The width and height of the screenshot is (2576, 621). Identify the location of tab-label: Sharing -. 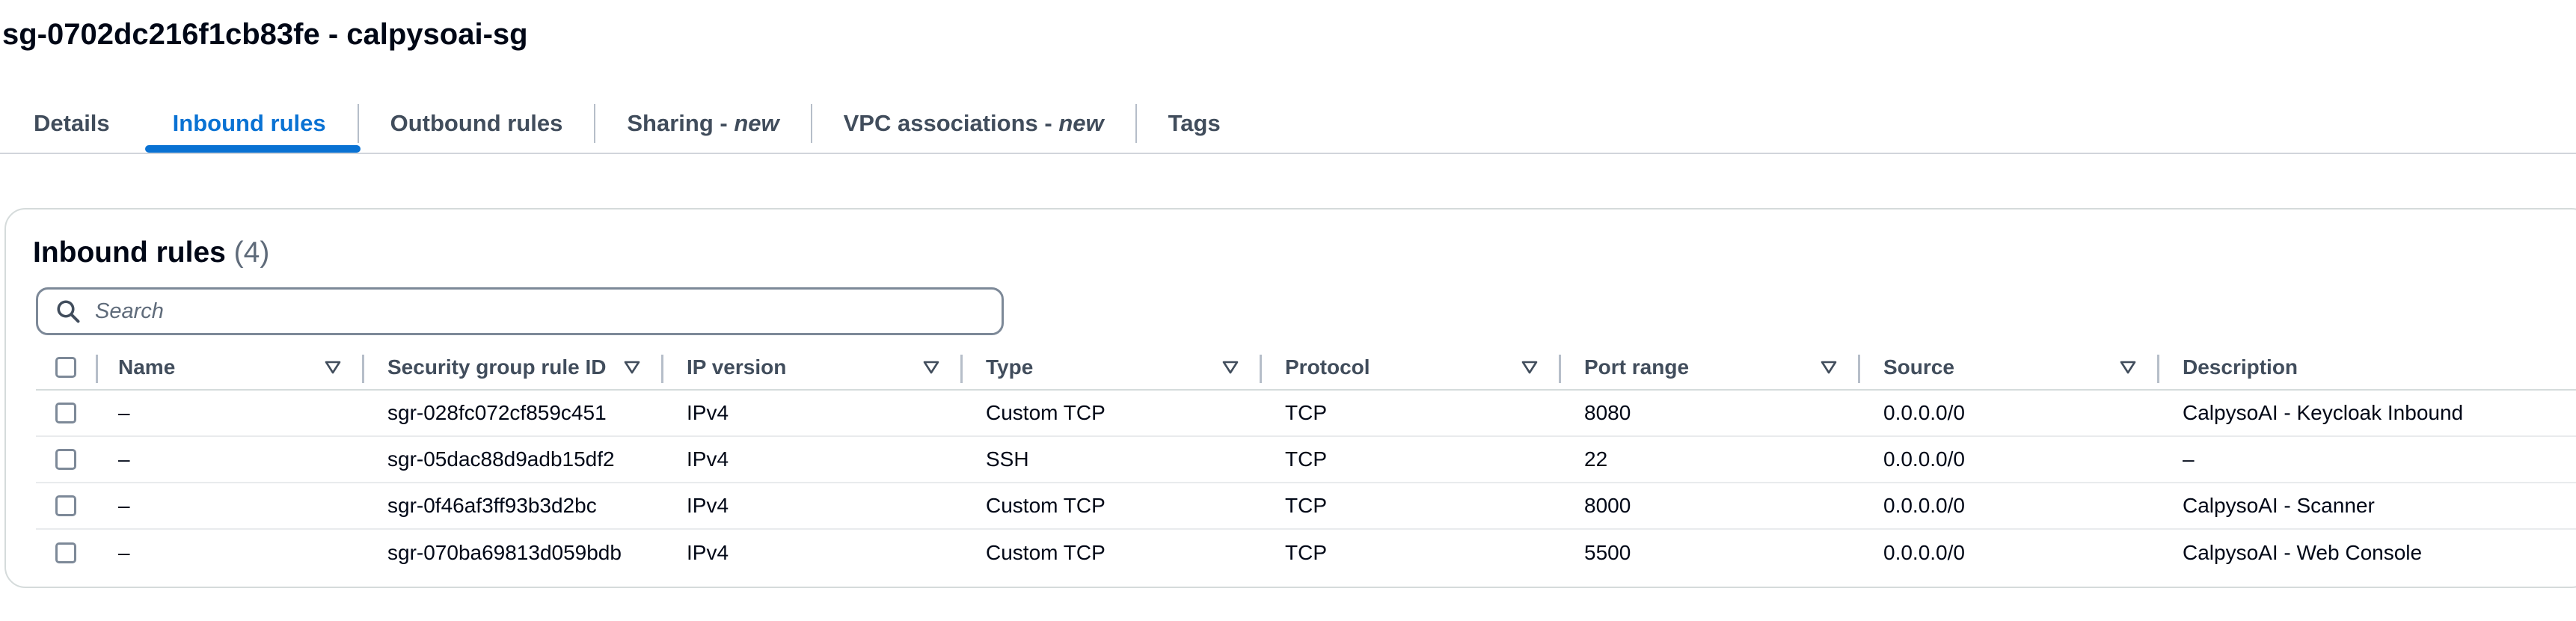
(681, 123).